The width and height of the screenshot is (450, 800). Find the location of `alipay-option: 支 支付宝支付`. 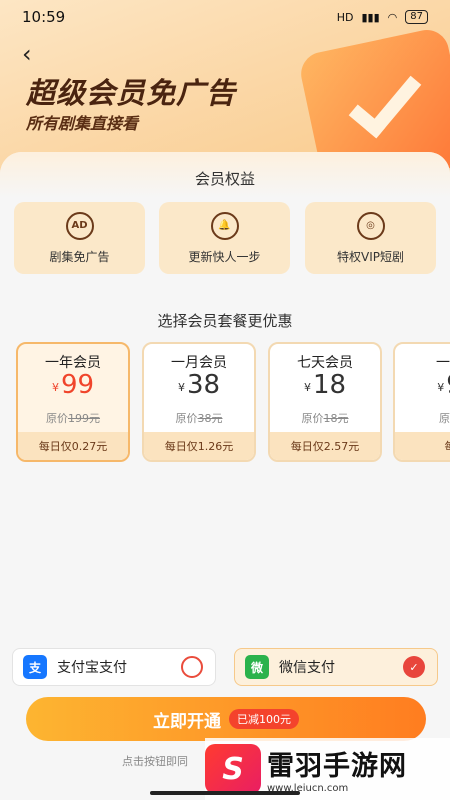

alipay-option: 支 支付宝支付 is located at coordinates (114, 667).